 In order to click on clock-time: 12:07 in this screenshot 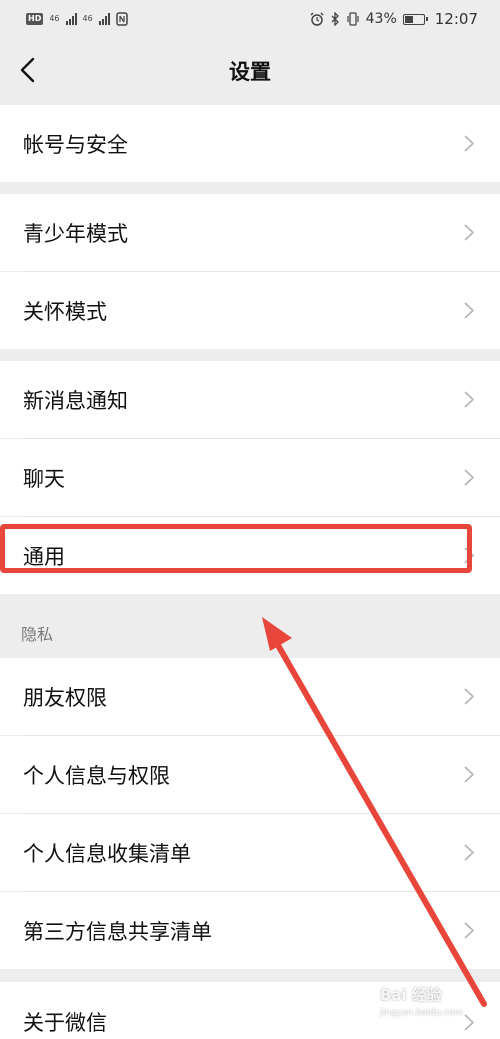, I will do `click(456, 19)`.